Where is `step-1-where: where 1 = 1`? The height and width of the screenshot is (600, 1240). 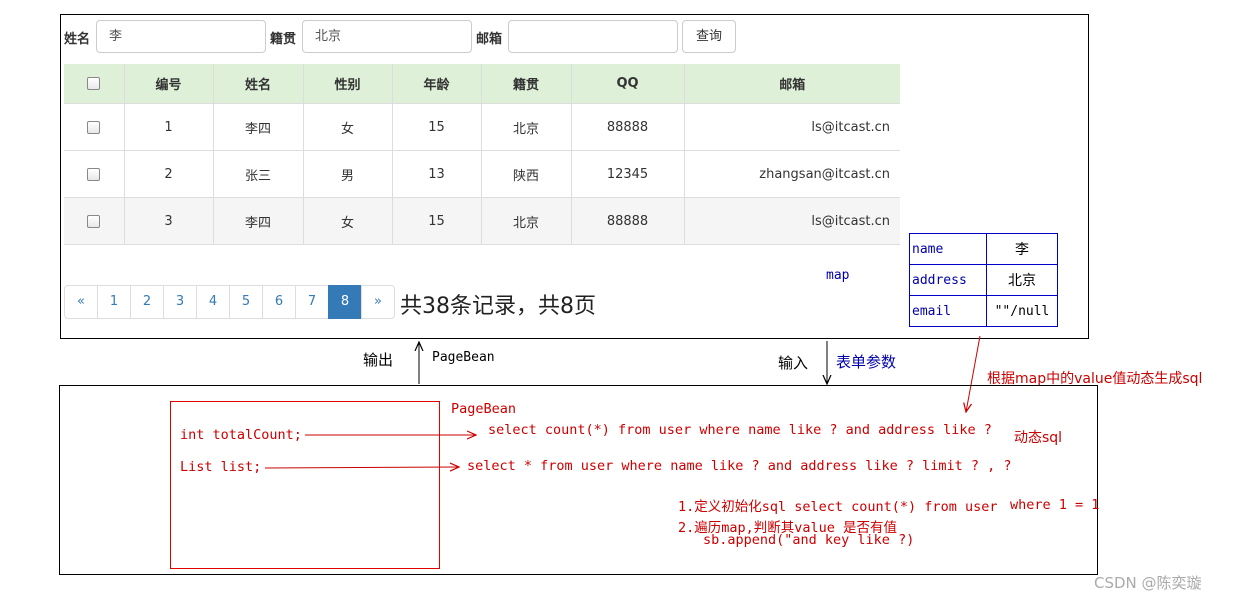
step-1-where: where 1 = 1 is located at coordinates (1055, 505).